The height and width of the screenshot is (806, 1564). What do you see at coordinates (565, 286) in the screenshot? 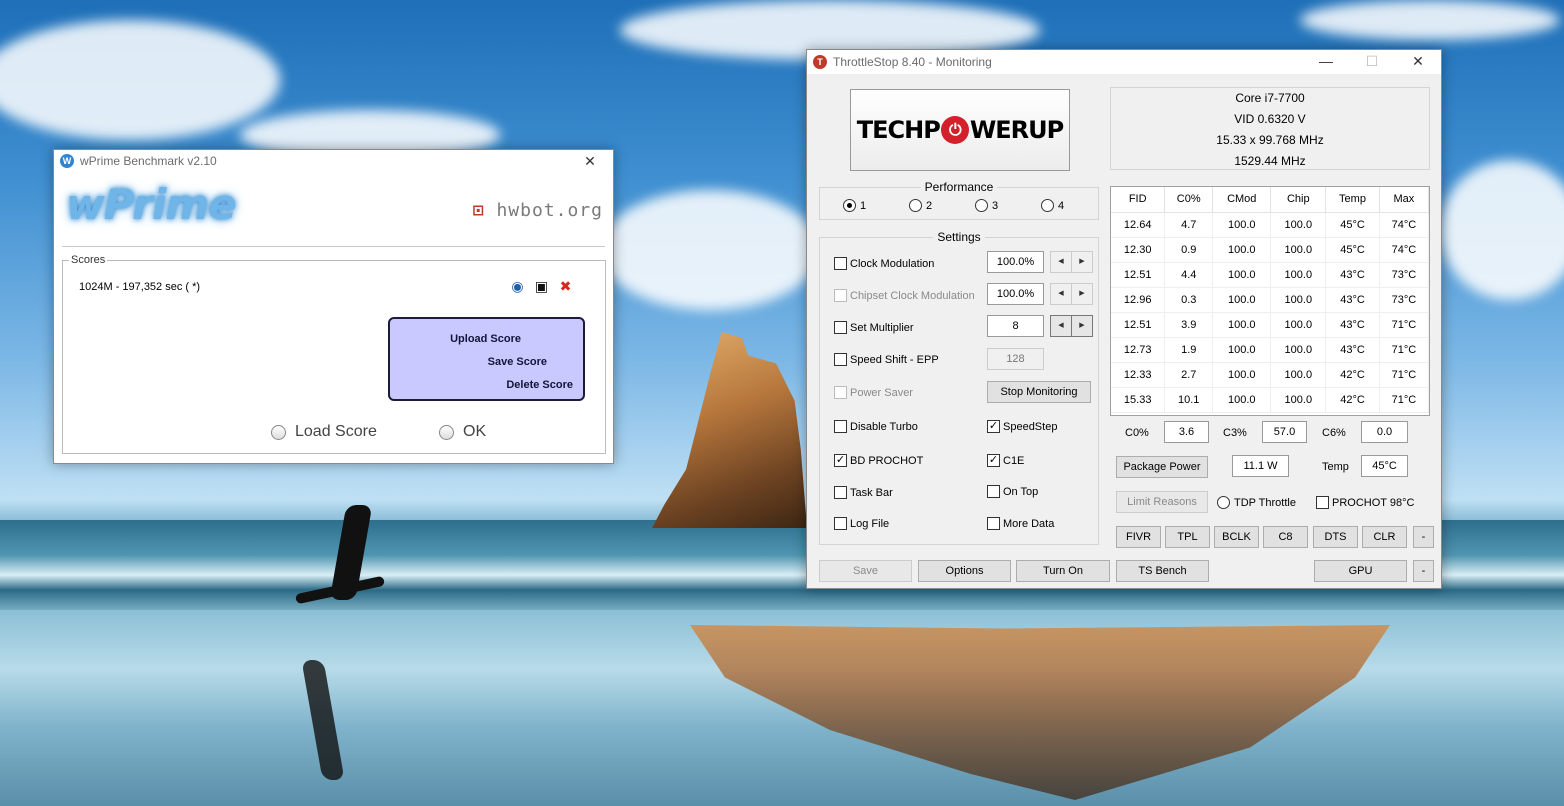
I see `delete-icon: ✖` at bounding box center [565, 286].